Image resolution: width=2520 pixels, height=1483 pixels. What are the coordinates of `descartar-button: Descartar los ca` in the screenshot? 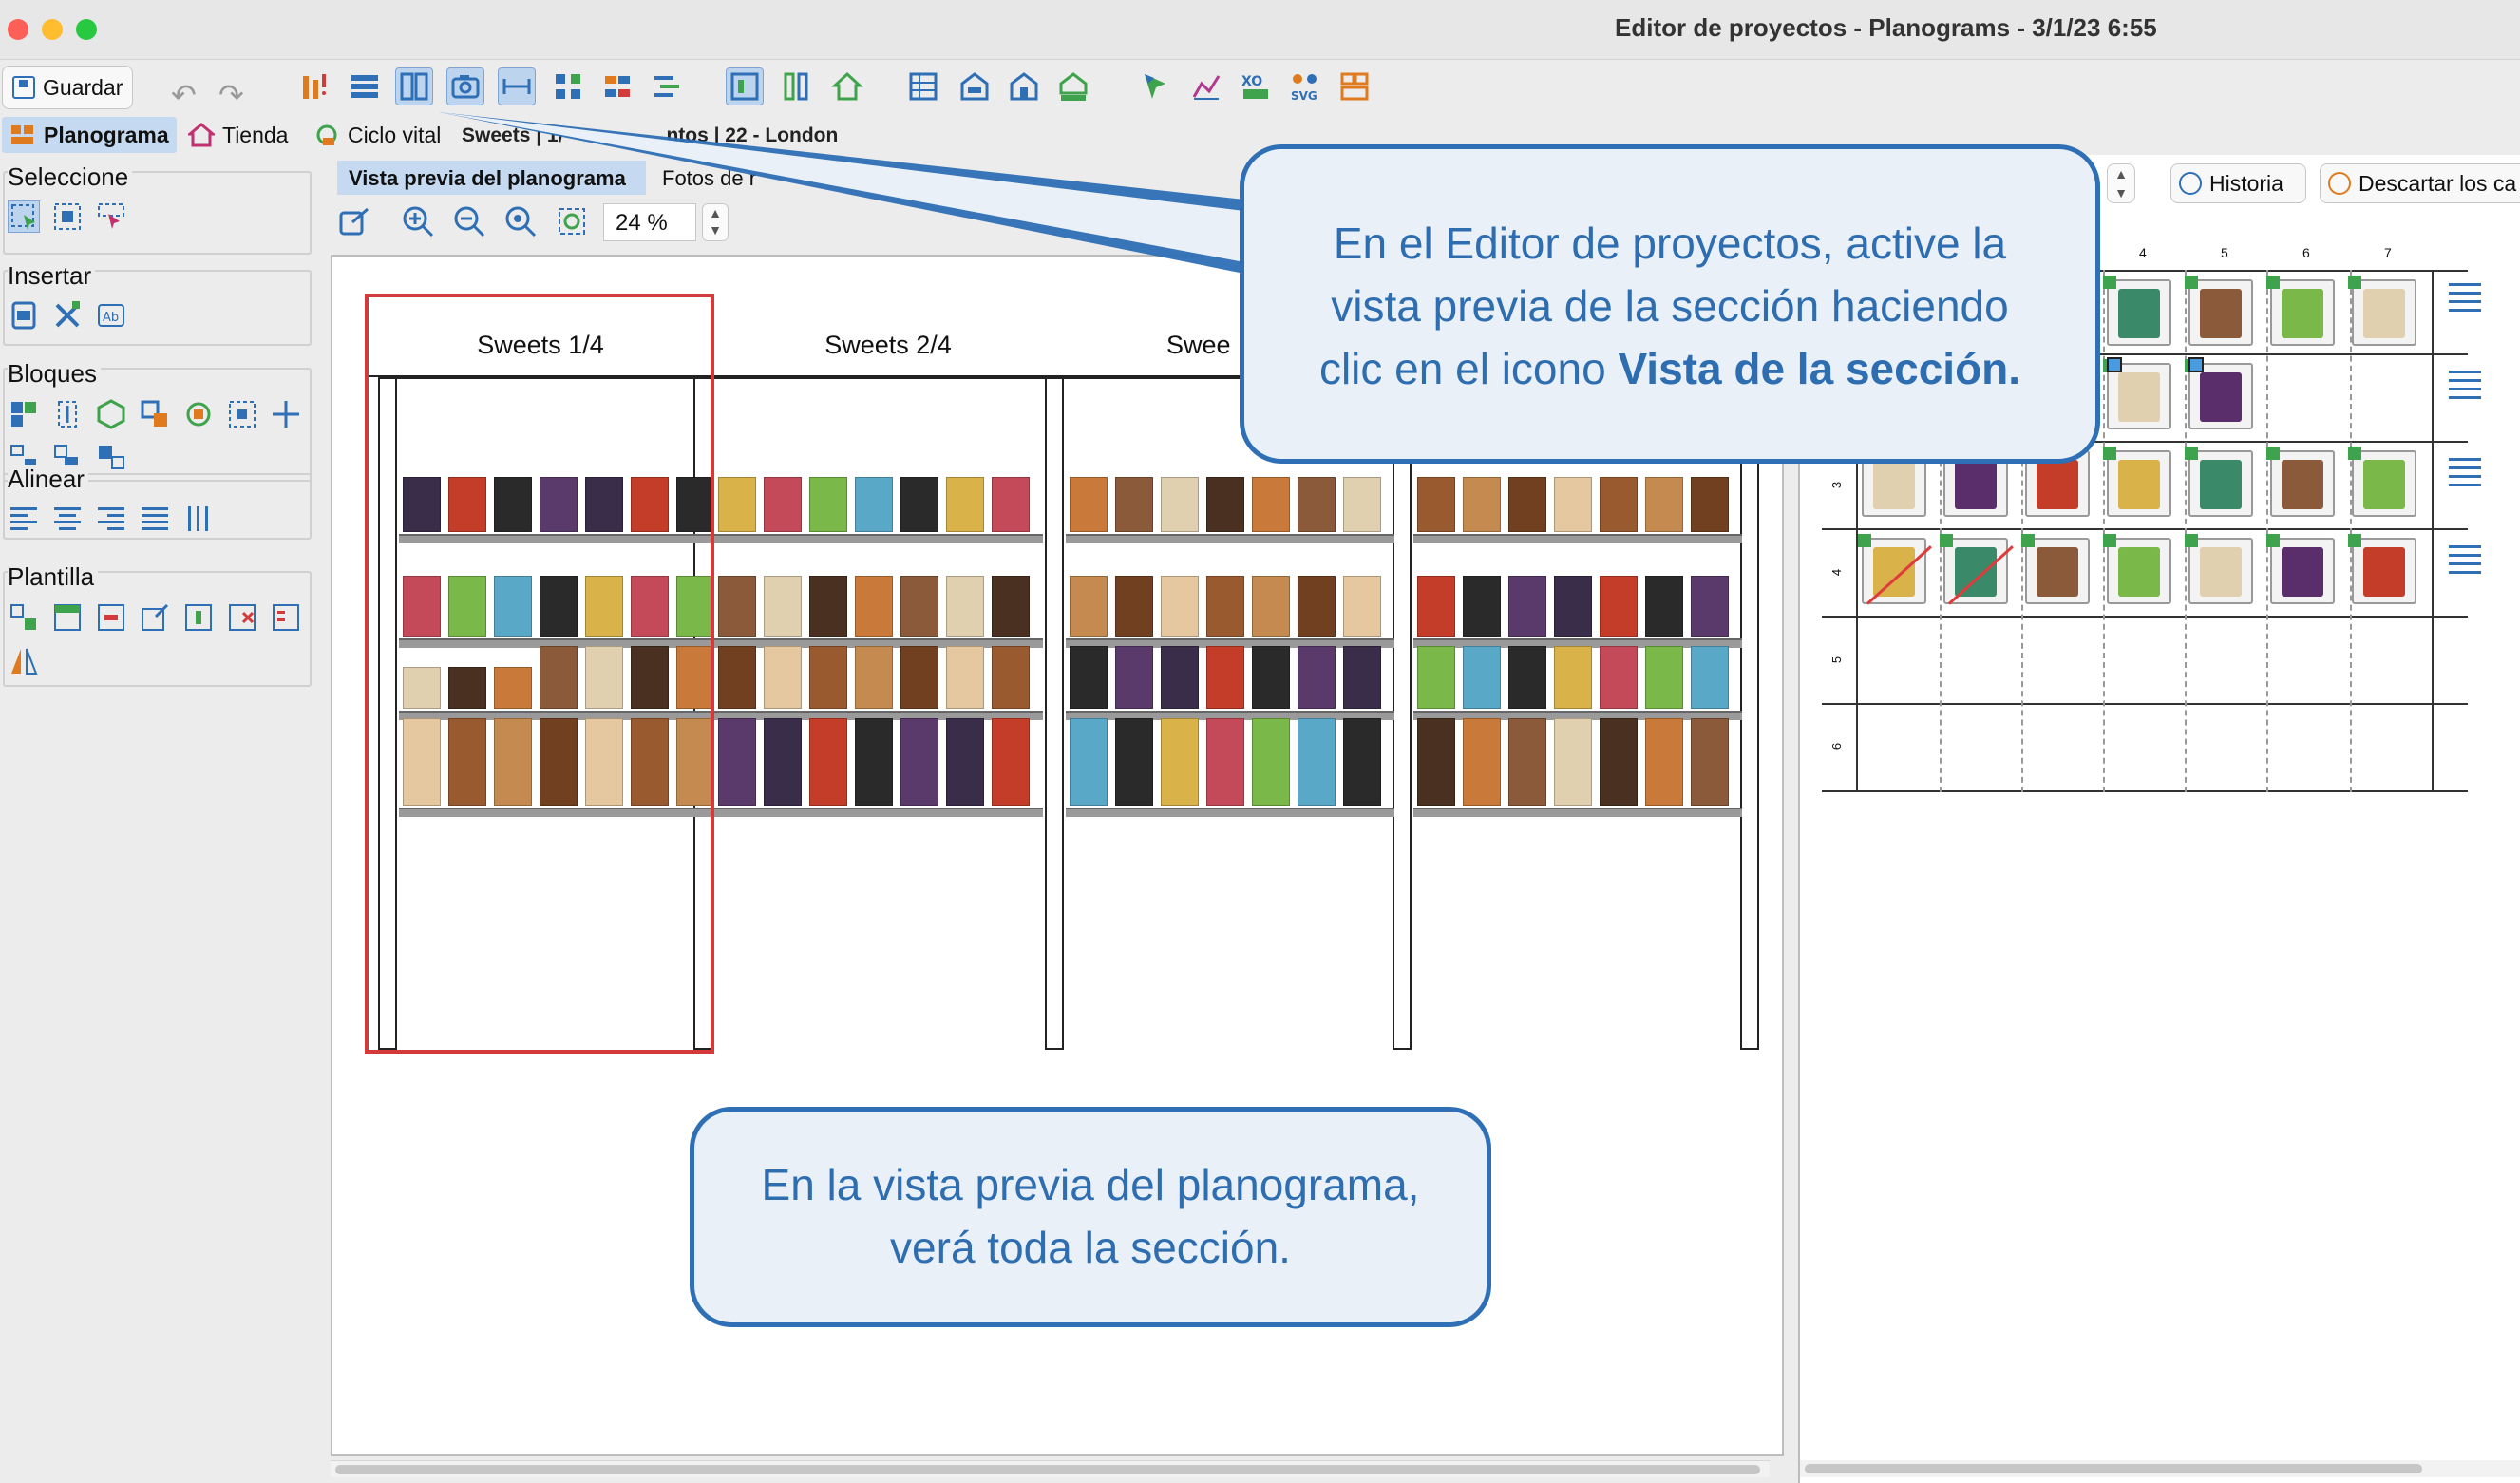 It's located at (2420, 183).